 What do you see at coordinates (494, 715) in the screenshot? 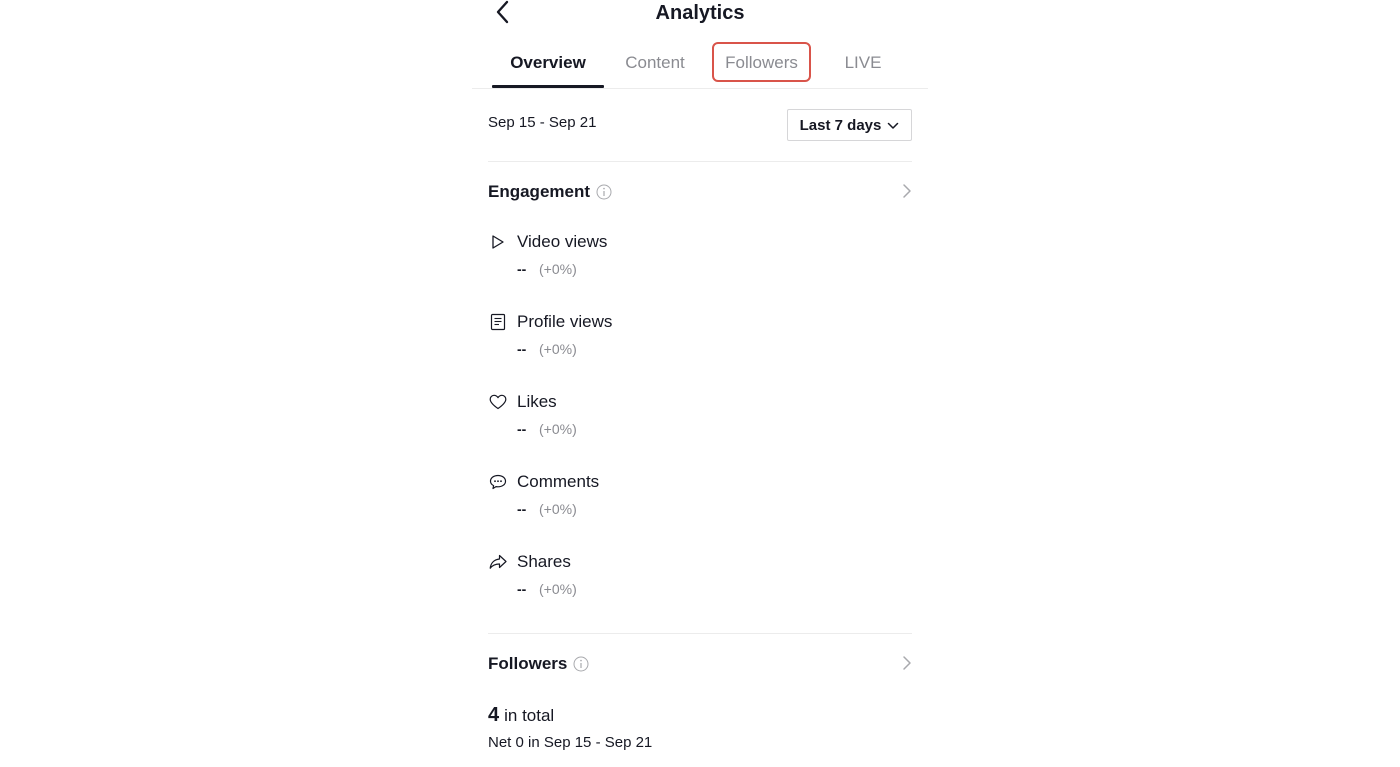
I see `followers-count: 4` at bounding box center [494, 715].